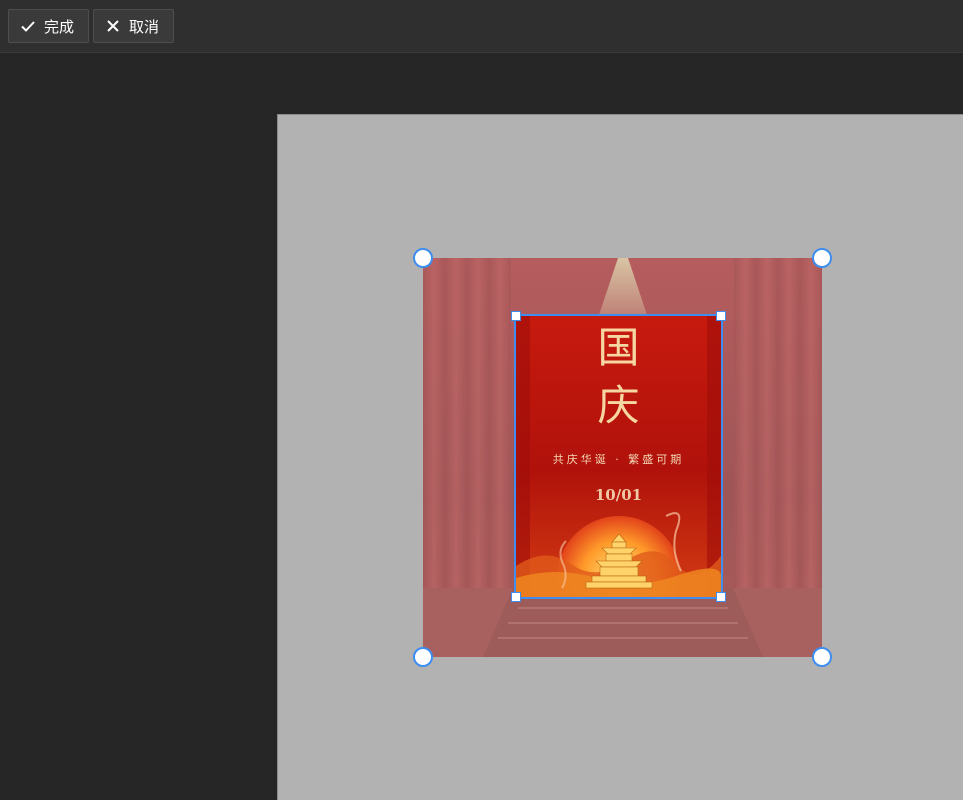 Image resolution: width=963 pixels, height=800 pixels. Describe the element at coordinates (423, 657) in the screenshot. I see `image-resize-handle-bottom-left` at that location.